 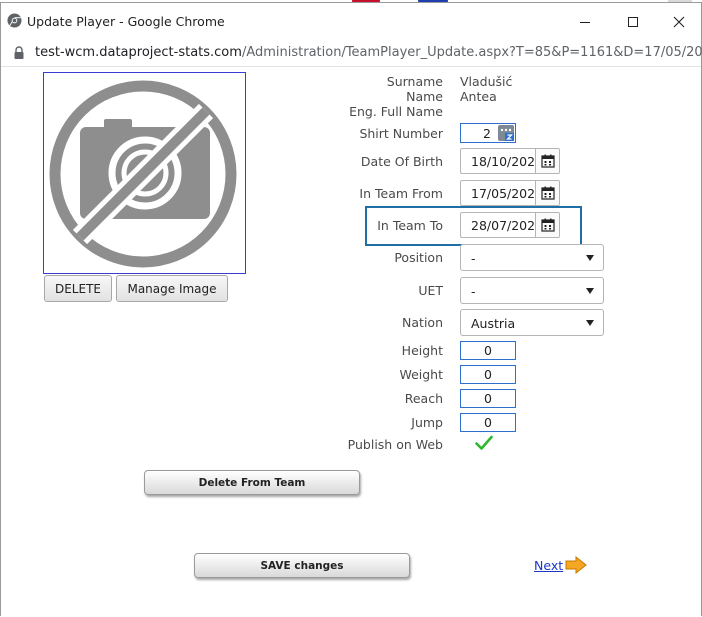 I want to click on in-team-to-value: 28/07/2022, so click(x=504, y=225).